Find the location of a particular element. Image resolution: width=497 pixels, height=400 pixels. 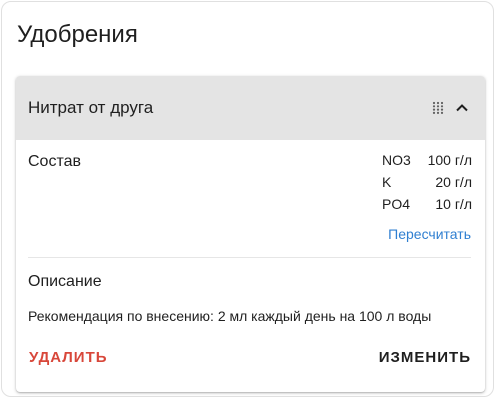

delete-button: УДАЛИТЬ is located at coordinates (68, 357).